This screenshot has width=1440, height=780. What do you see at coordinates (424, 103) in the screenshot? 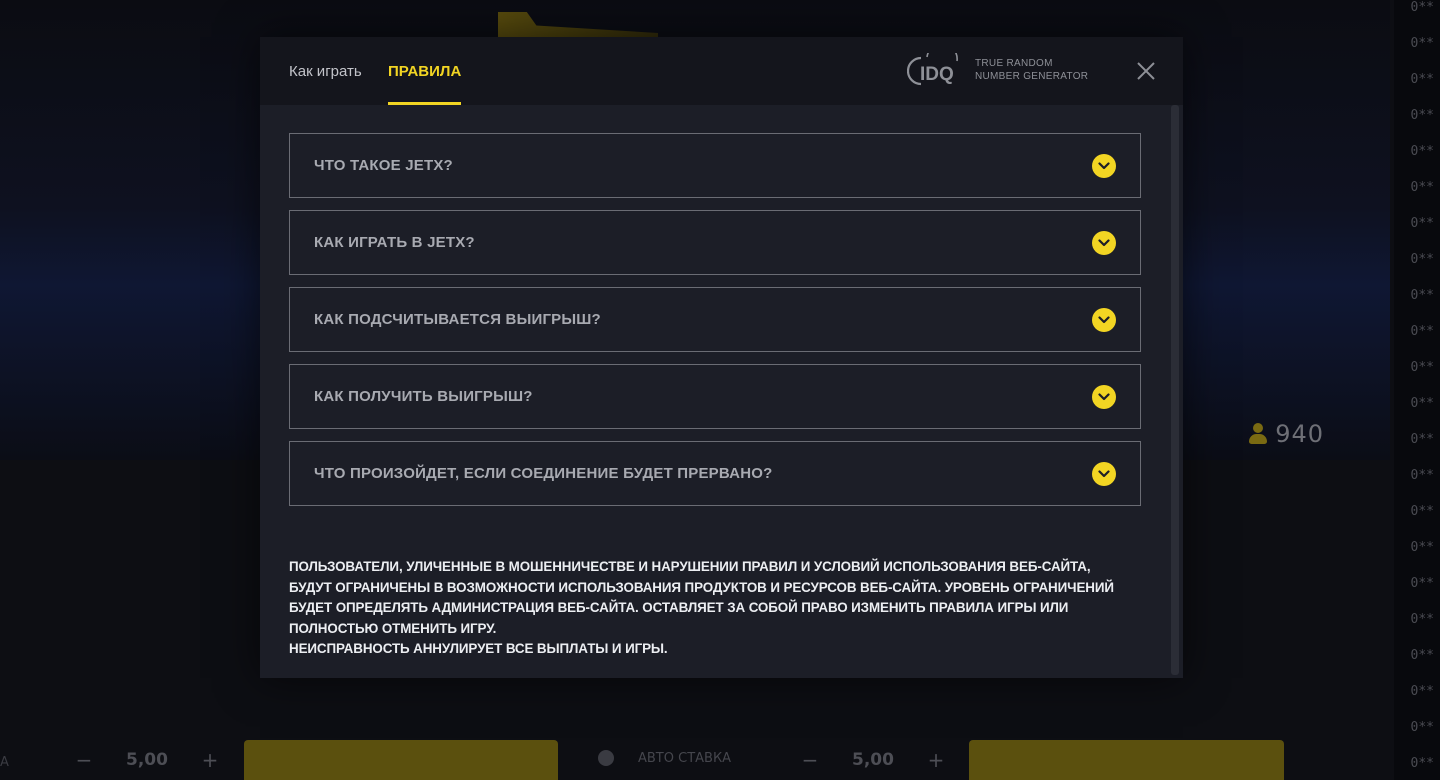
I see `active-tab-indicator` at bounding box center [424, 103].